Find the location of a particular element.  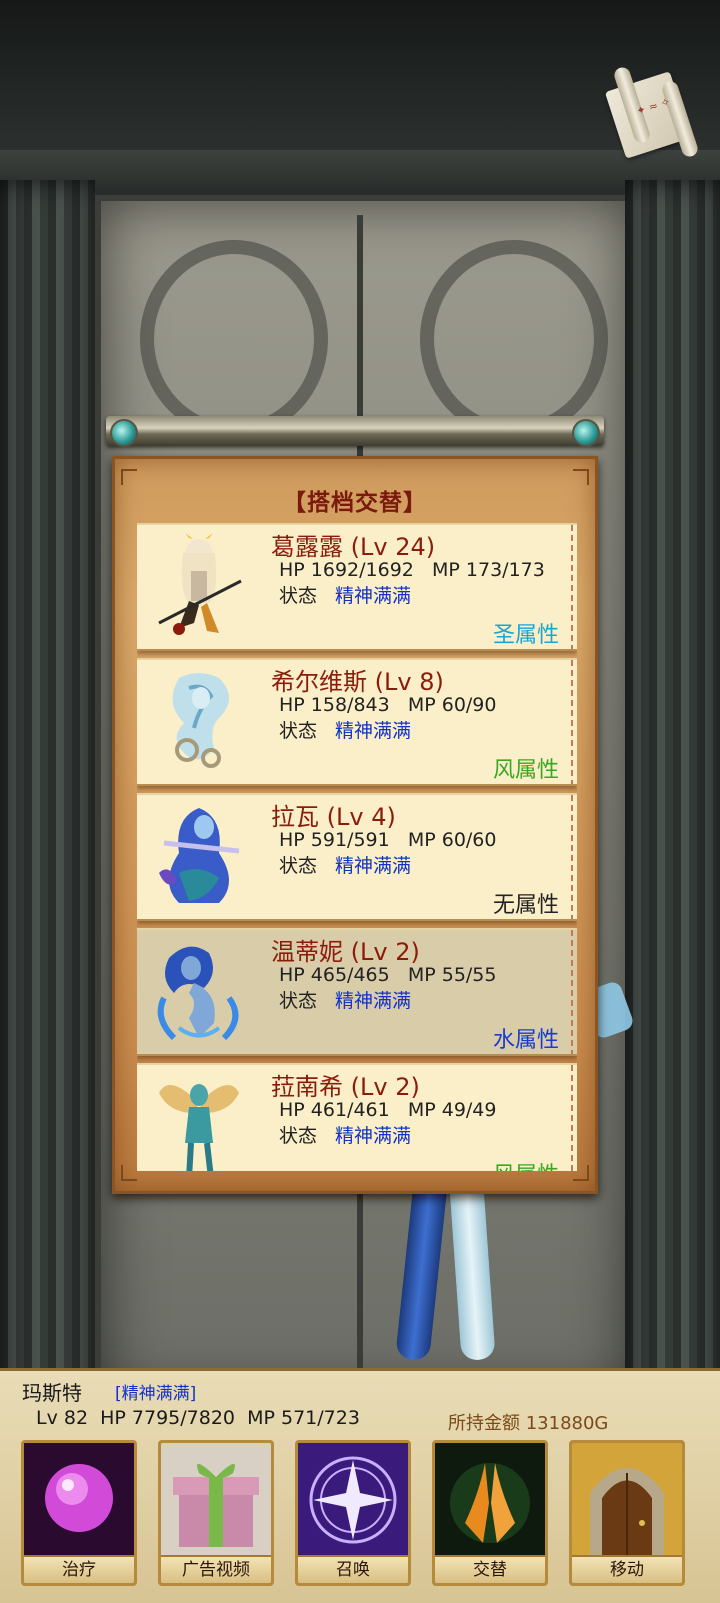

ad-video-button: 广告视频 is located at coordinates (216, 1513).